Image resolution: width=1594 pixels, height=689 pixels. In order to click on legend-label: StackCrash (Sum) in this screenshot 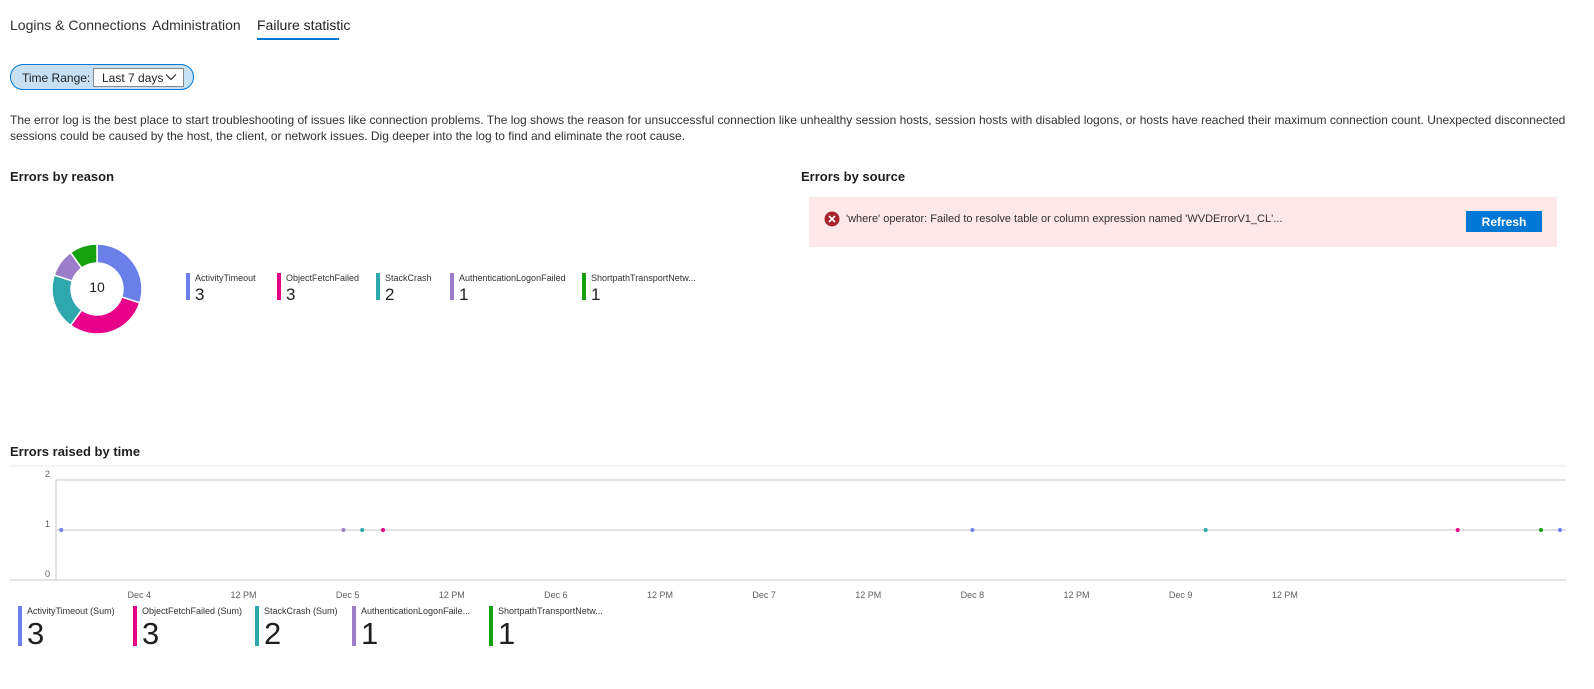, I will do `click(301, 611)`.